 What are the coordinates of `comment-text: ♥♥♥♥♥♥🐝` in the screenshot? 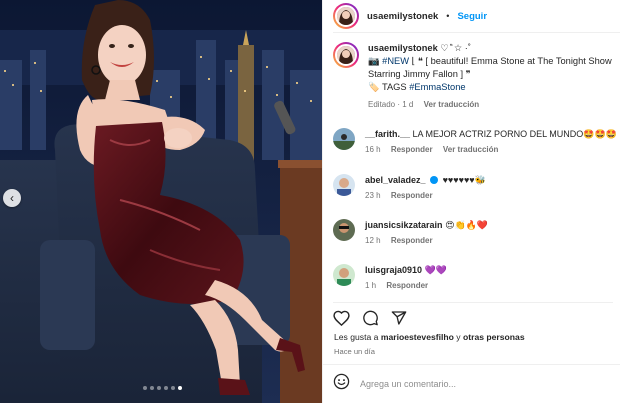 It's located at (464, 180).